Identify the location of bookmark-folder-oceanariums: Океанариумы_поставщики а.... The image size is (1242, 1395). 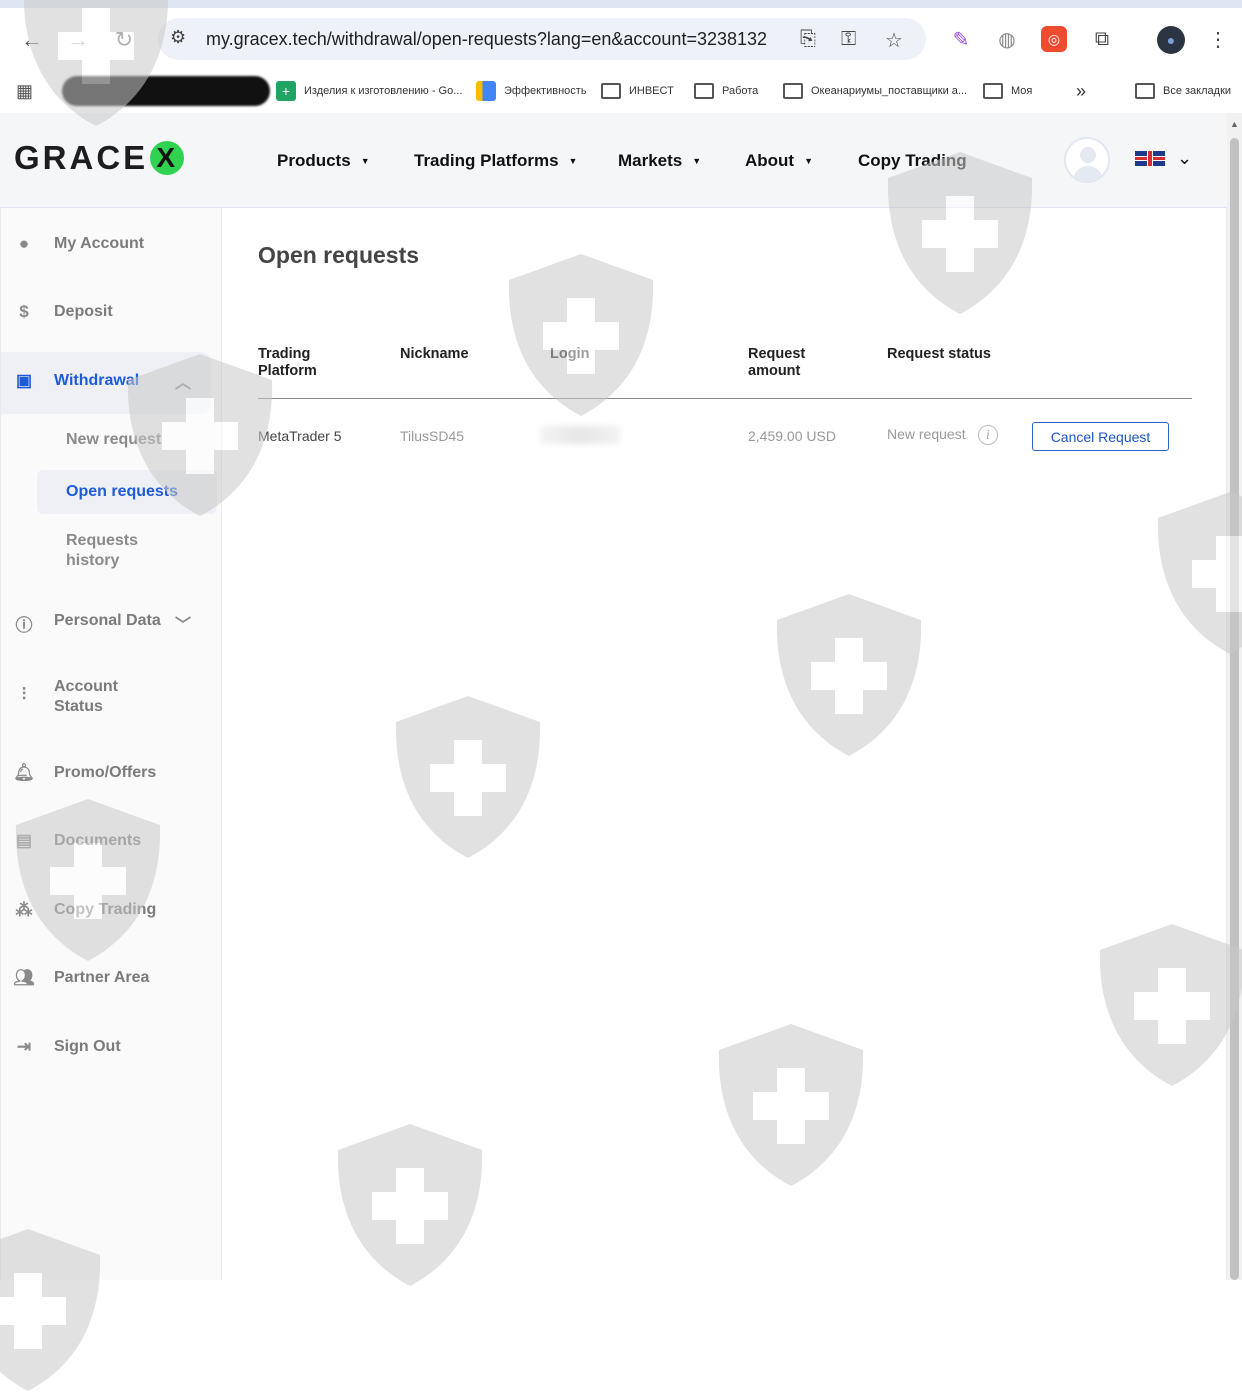
(875, 91).